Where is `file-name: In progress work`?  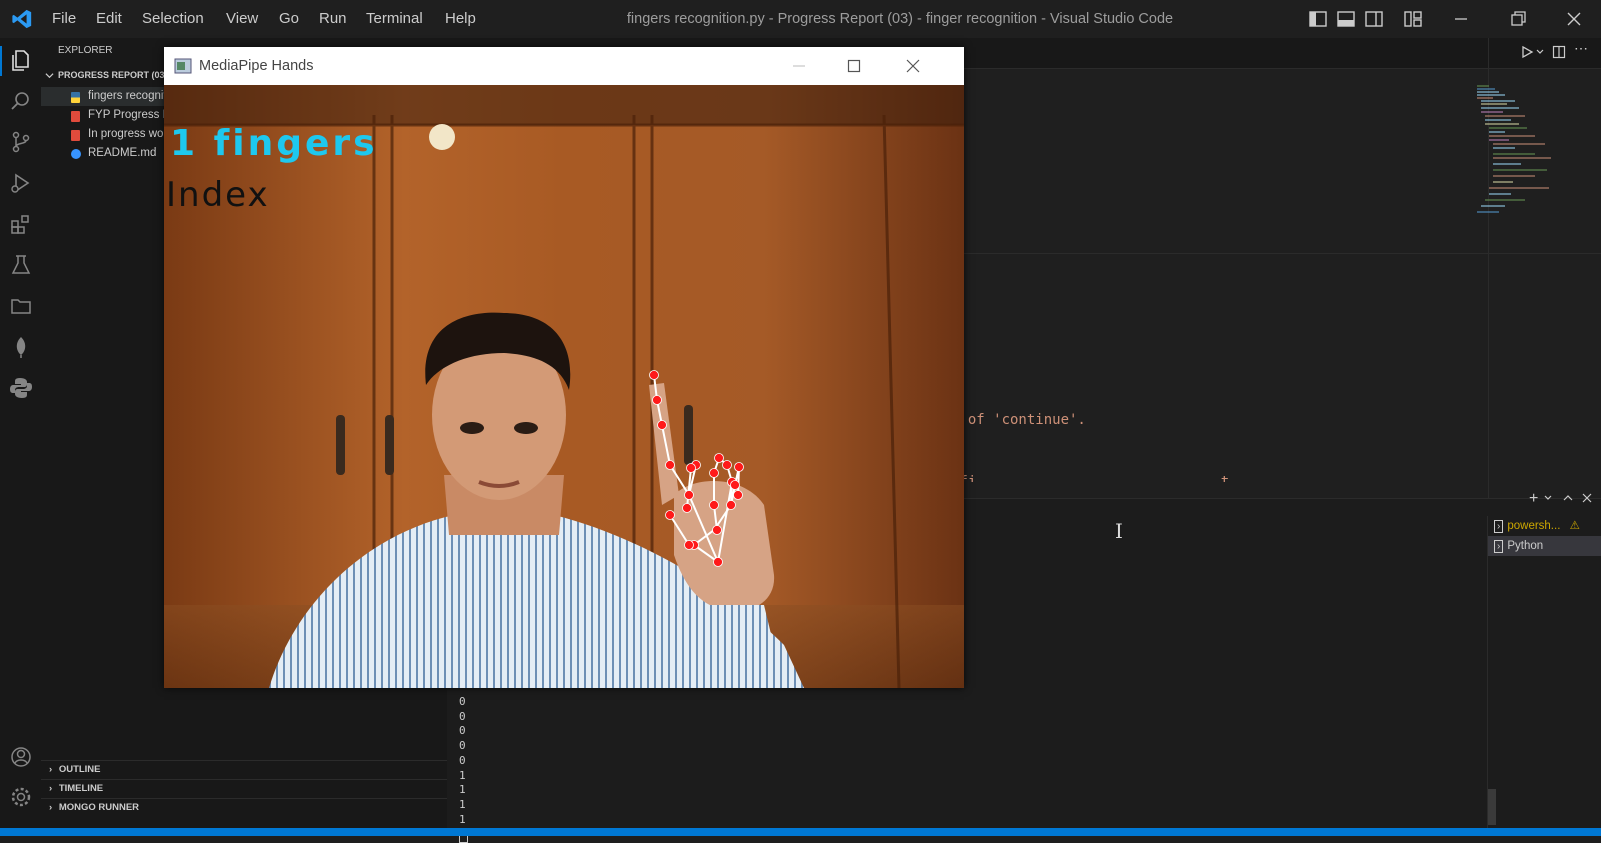 file-name: In progress work is located at coordinates (131, 134).